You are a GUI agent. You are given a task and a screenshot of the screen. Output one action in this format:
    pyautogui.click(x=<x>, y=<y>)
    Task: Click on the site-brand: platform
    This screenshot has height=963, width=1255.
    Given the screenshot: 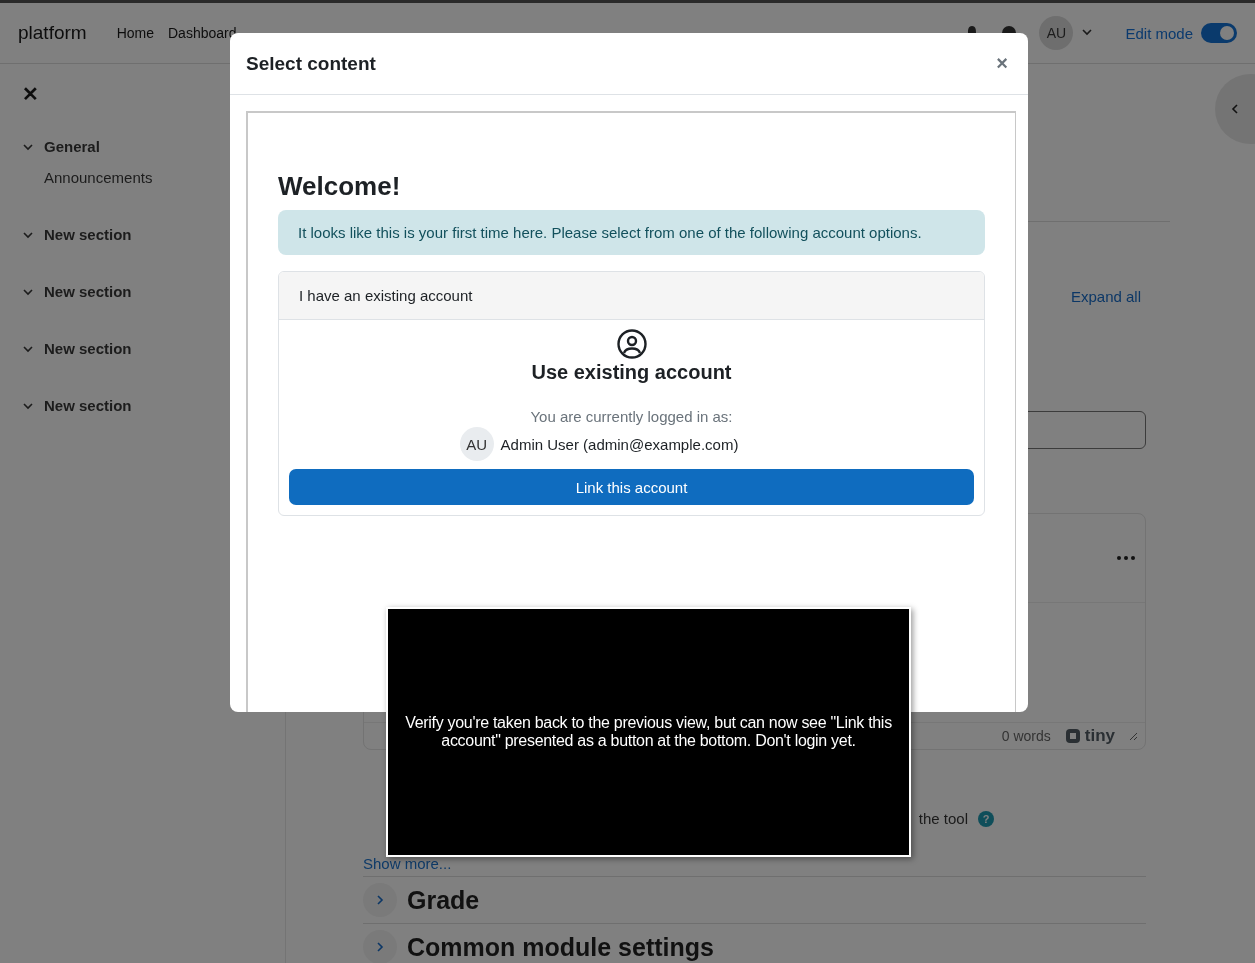 What is the action you would take?
    pyautogui.click(x=52, y=33)
    